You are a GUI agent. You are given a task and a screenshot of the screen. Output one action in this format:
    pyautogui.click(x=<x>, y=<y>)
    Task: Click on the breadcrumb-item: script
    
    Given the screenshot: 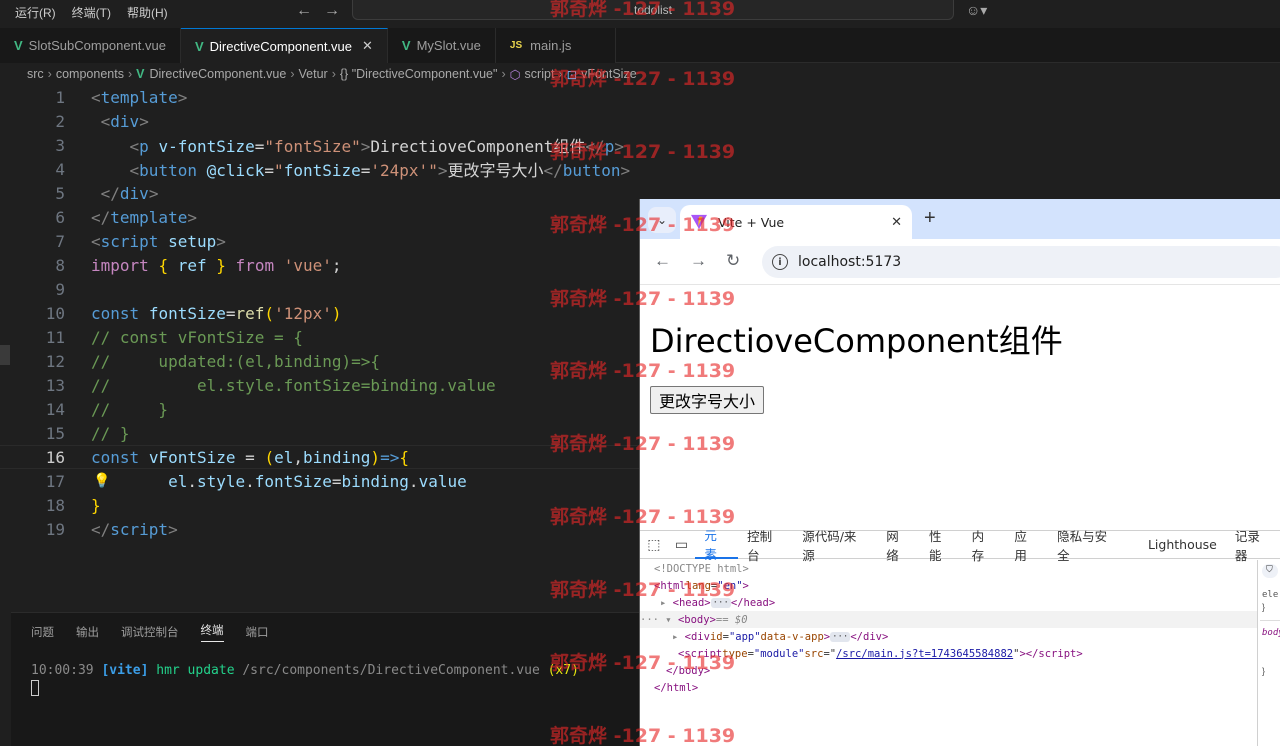 What is the action you would take?
    pyautogui.click(x=540, y=74)
    